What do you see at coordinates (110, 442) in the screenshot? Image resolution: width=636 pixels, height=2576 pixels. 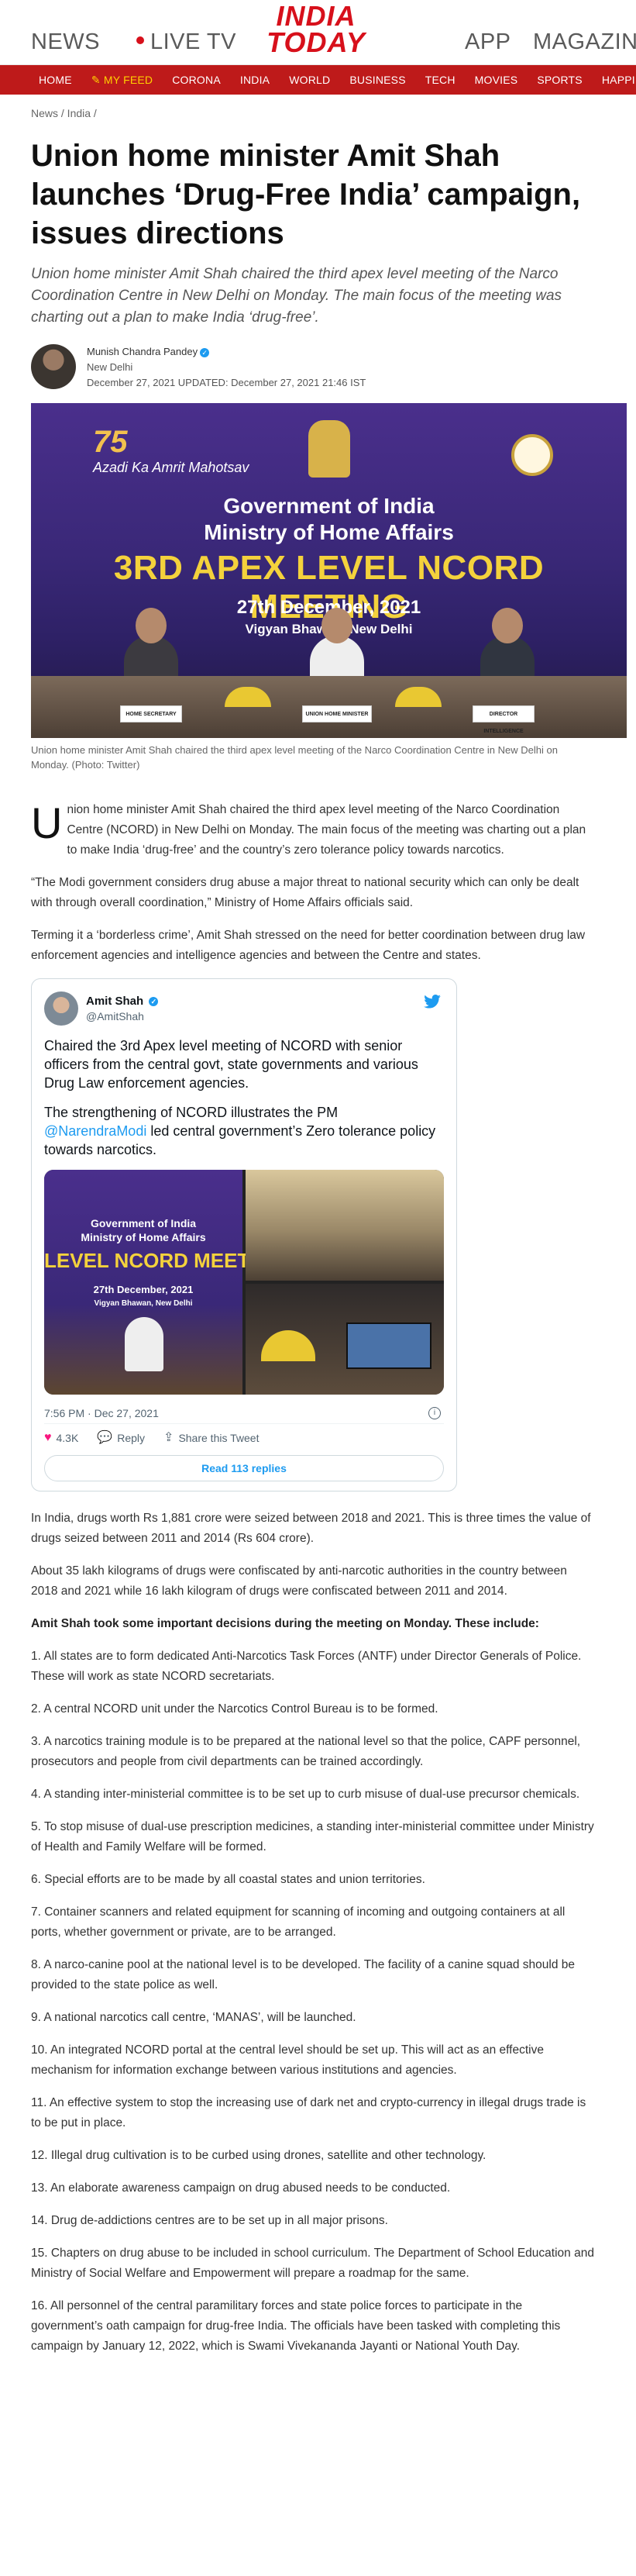 I see `amrit-75: 75` at bounding box center [110, 442].